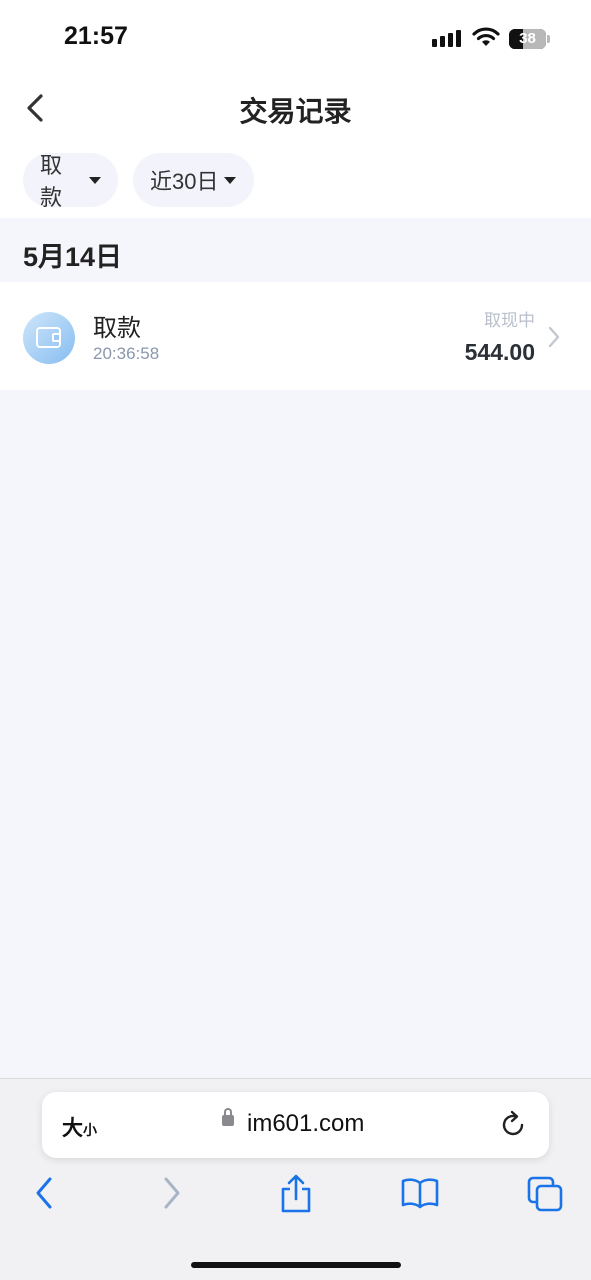 Image resolution: width=591 pixels, height=1280 pixels. What do you see at coordinates (117, 328) in the screenshot?
I see `transaction-name: 取款` at bounding box center [117, 328].